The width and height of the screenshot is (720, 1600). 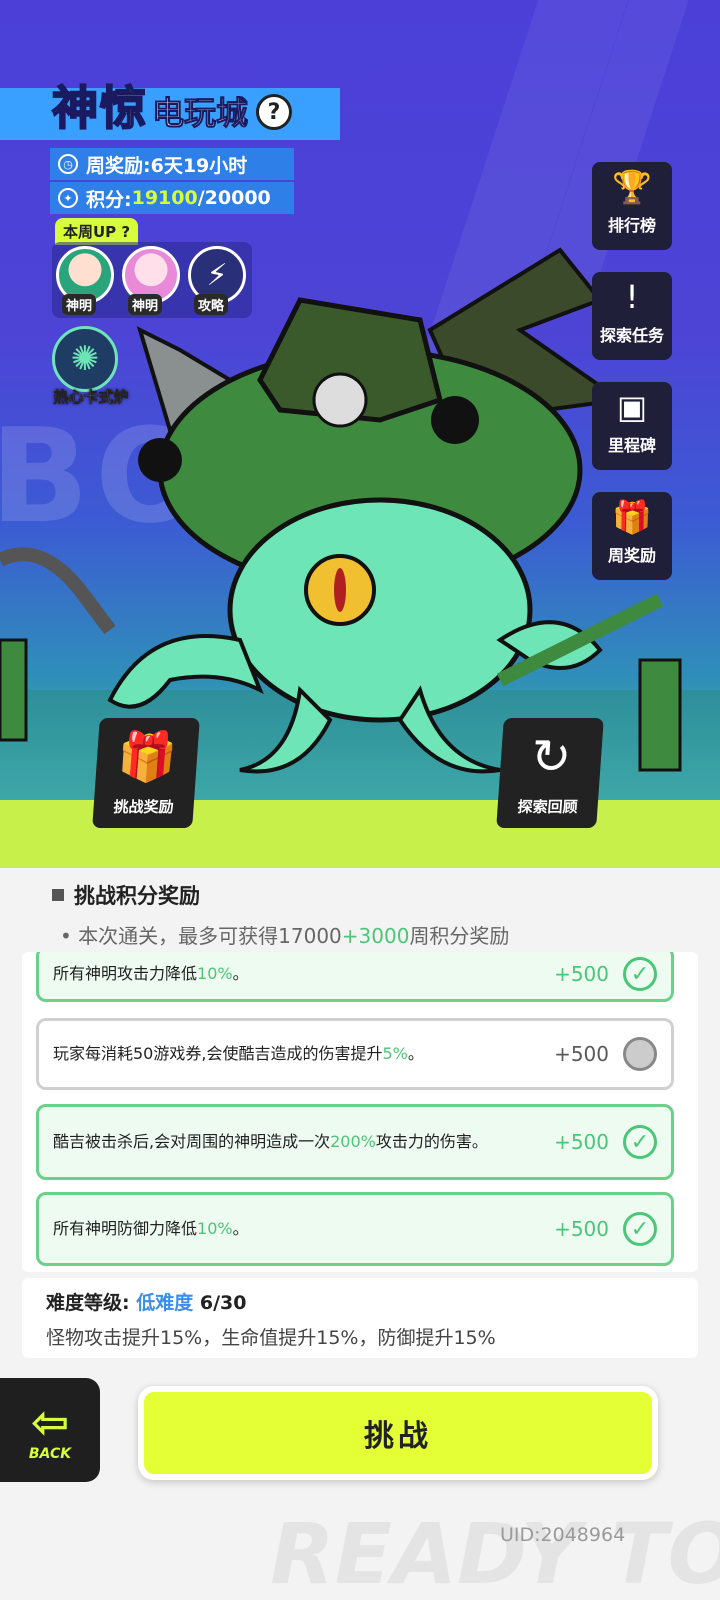 I want to click on points-current: 19100, so click(x=164, y=198).